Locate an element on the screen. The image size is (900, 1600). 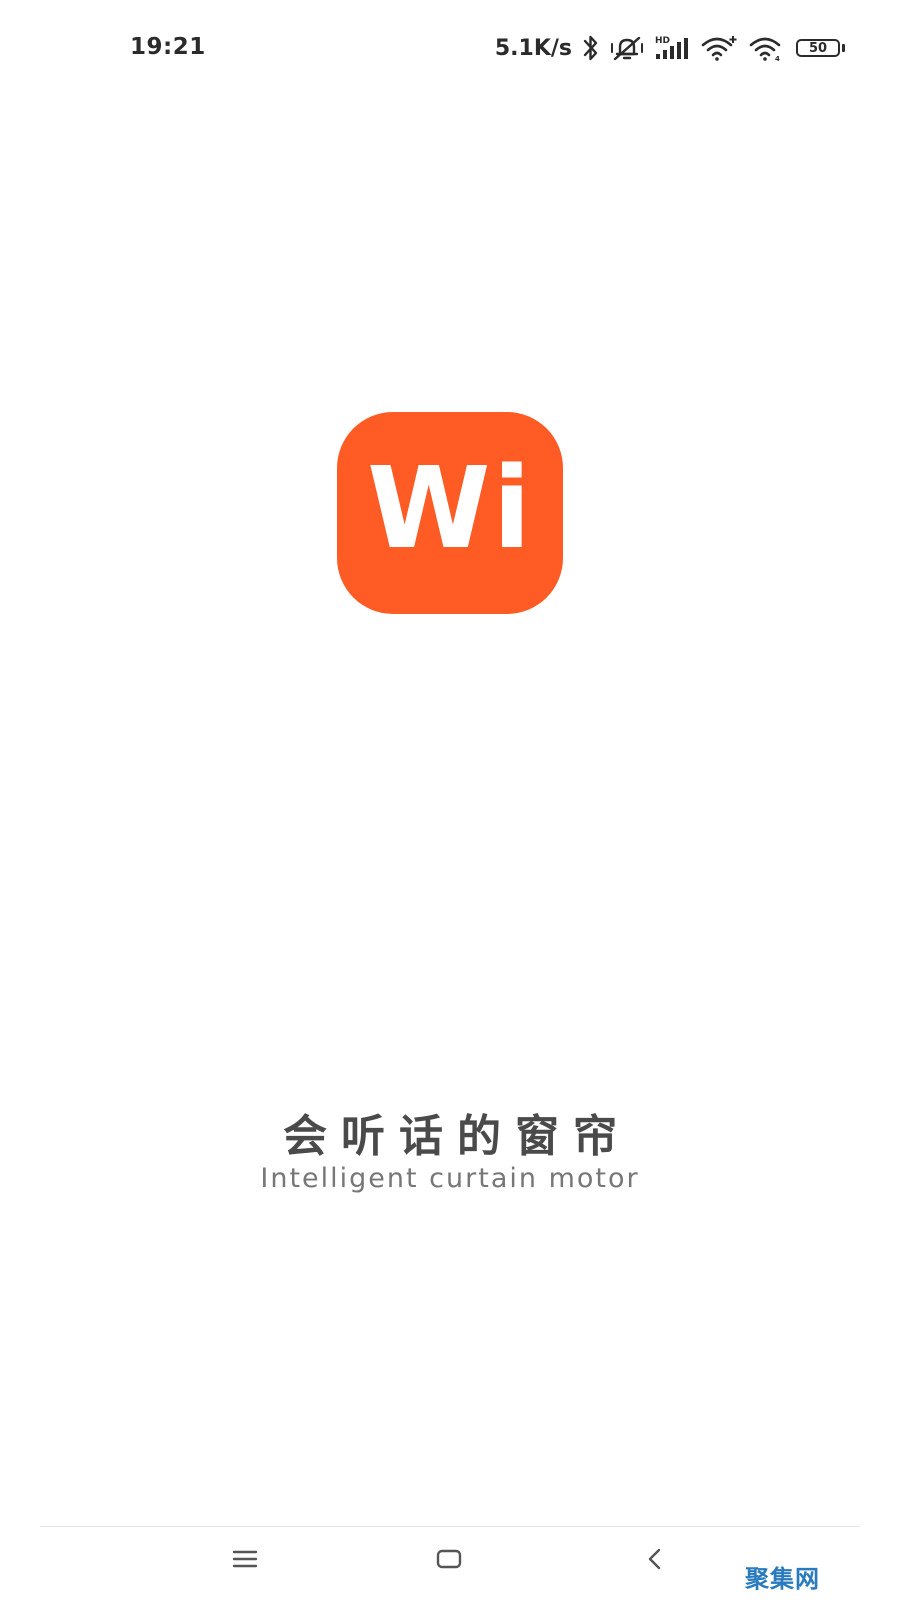
slogan-chinese: 会听话的窗帘 is located at coordinates (457, 1136).